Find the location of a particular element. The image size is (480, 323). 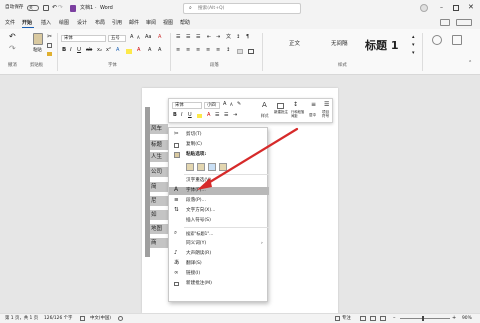

zoom-slider is located at coordinates (425, 318).